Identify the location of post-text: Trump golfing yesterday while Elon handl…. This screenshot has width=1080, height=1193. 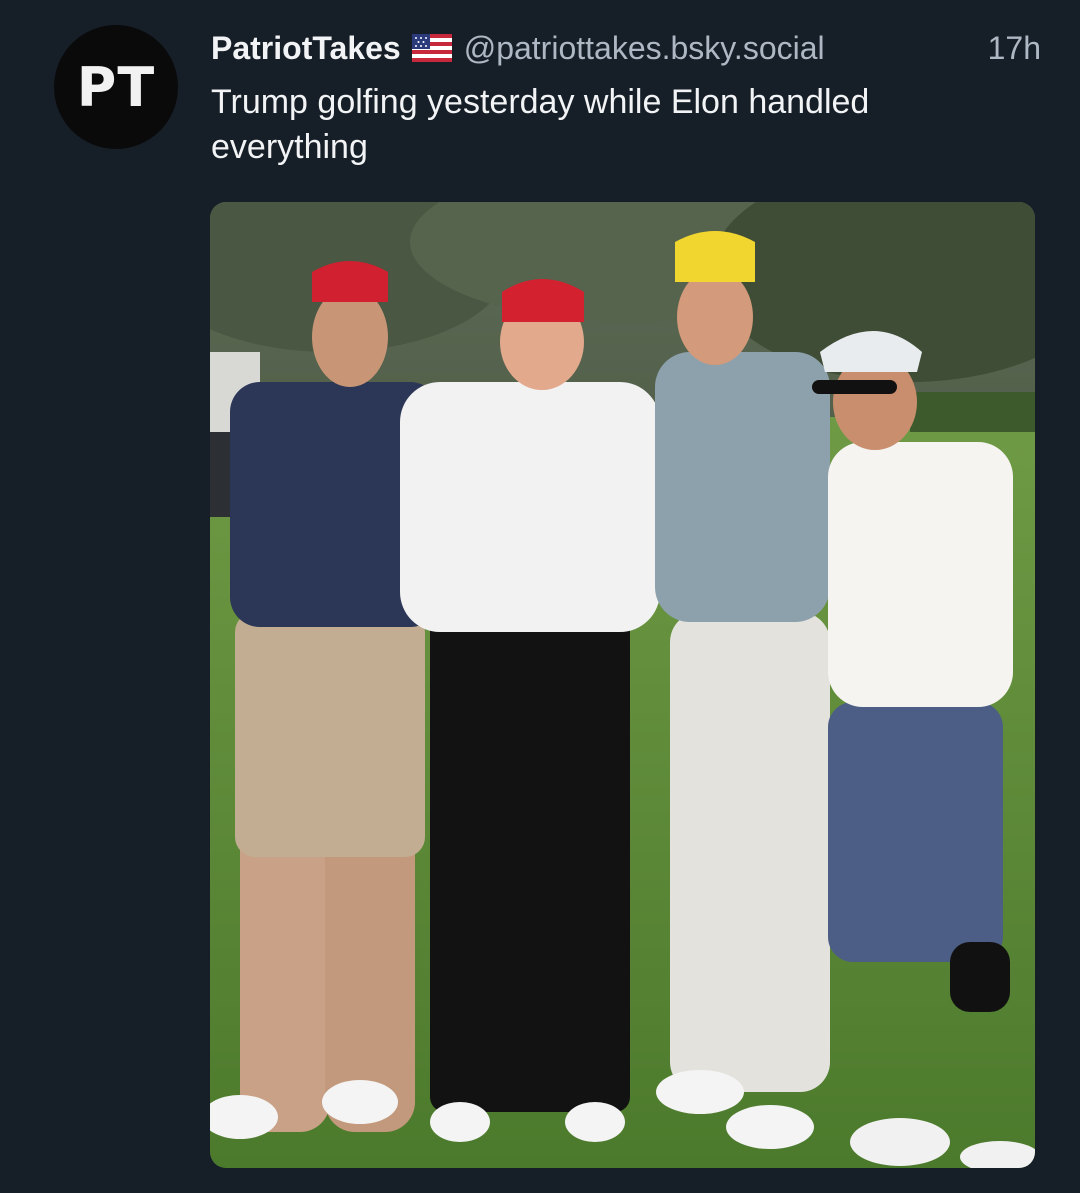
(540, 124).